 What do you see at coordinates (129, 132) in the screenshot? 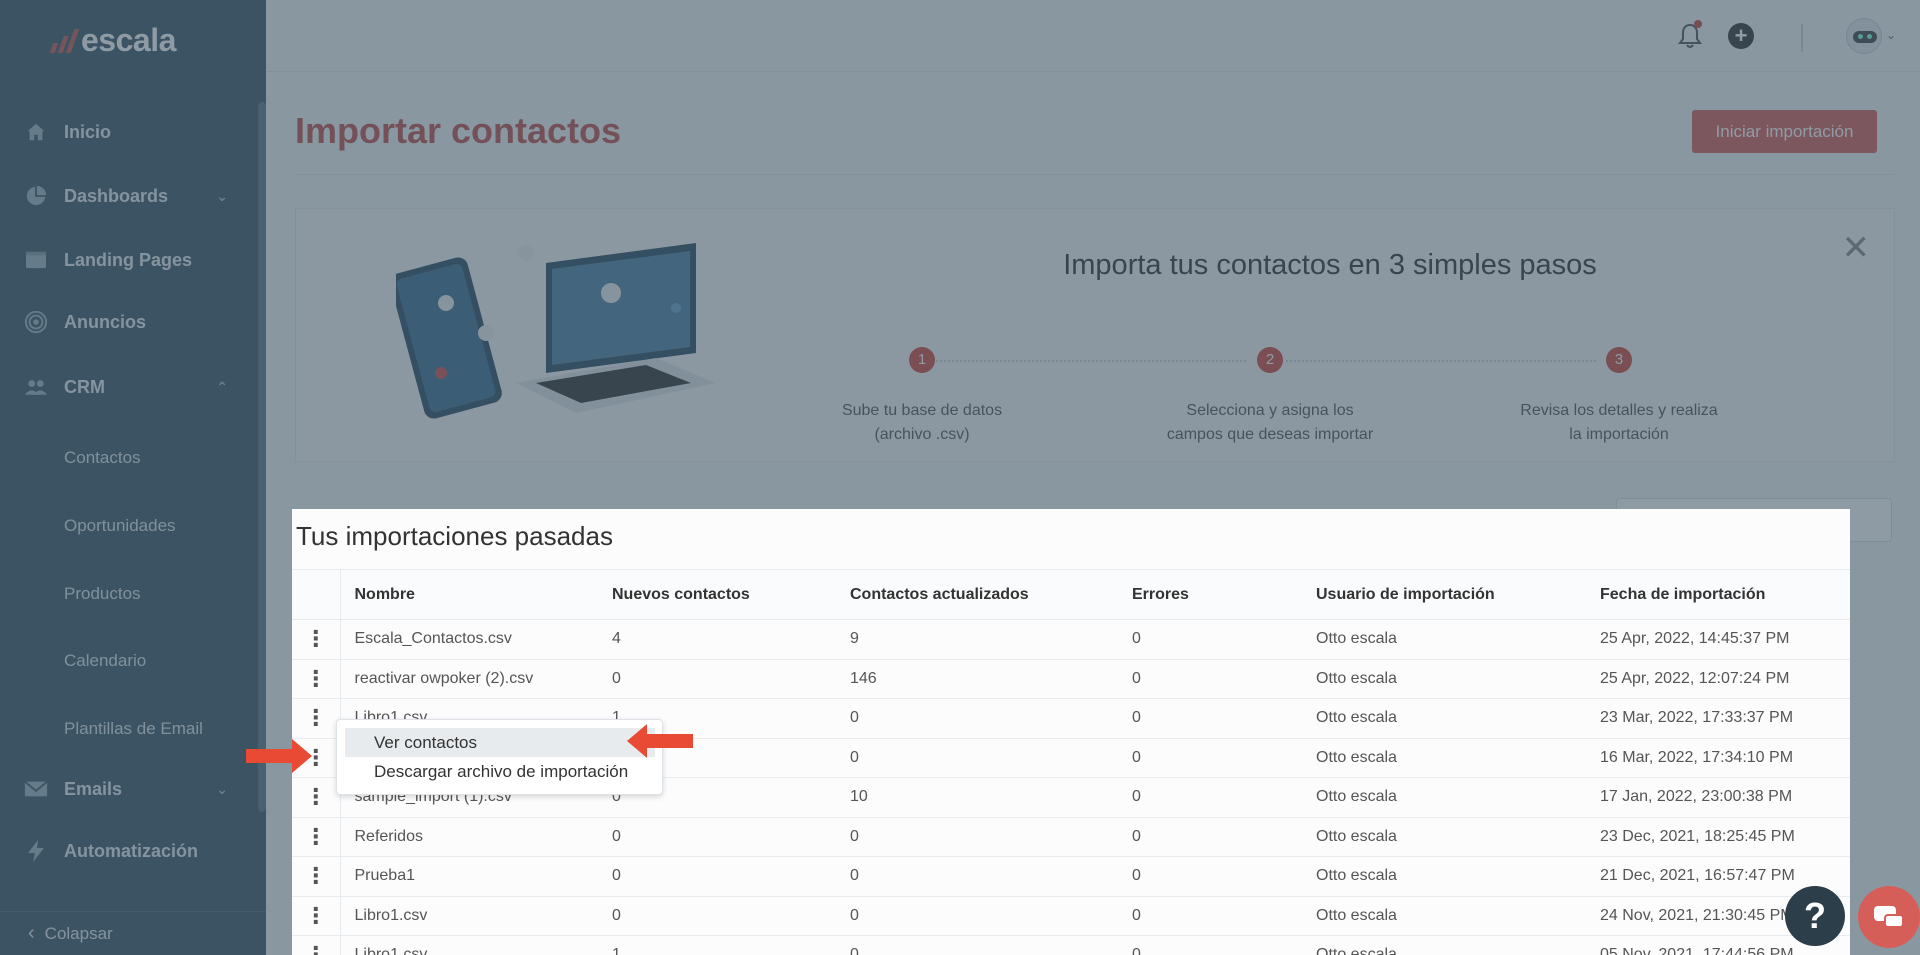
I see `sidebar-item-inicio: Inicio` at bounding box center [129, 132].